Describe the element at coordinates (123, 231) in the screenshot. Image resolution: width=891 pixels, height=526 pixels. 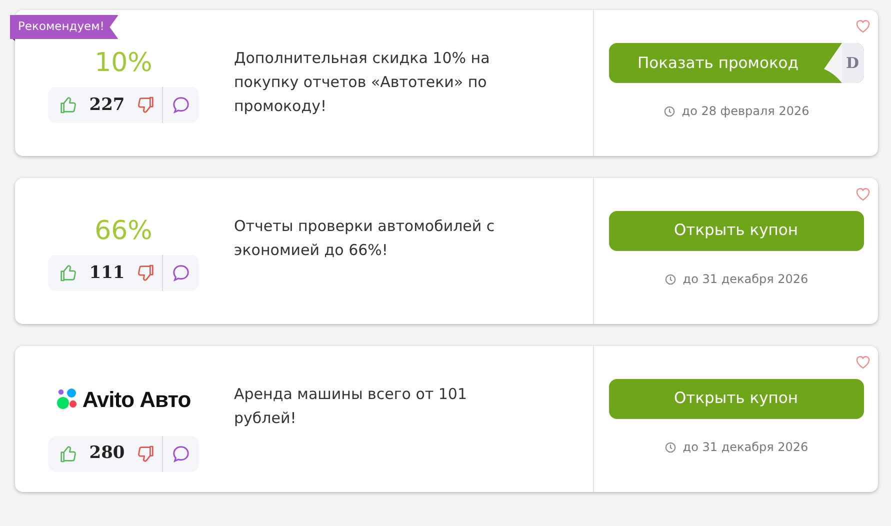
I see `discount-value: 66%` at that location.